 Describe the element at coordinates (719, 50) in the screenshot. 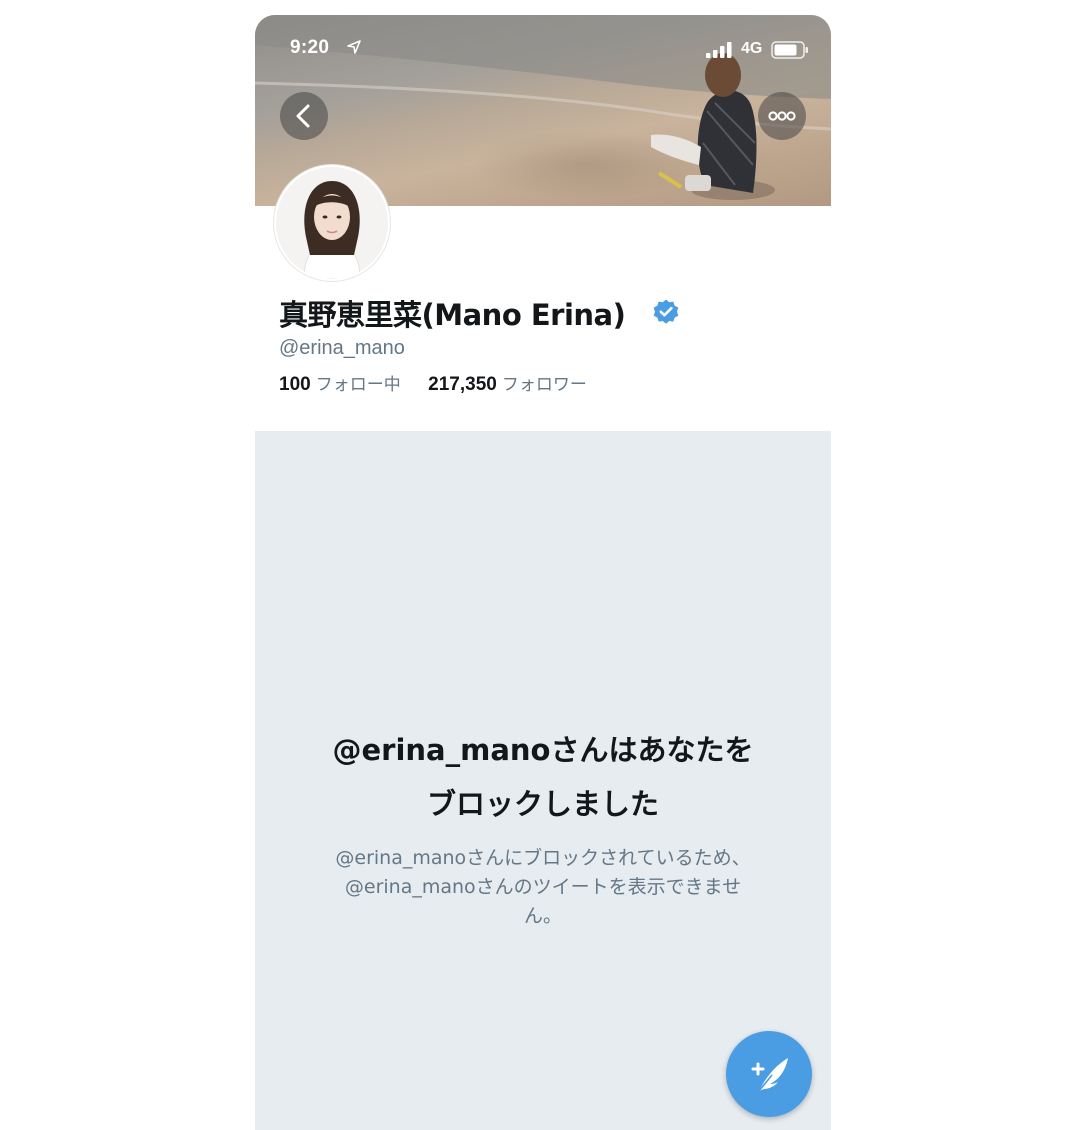

I see `cellular-signal-icon` at that location.